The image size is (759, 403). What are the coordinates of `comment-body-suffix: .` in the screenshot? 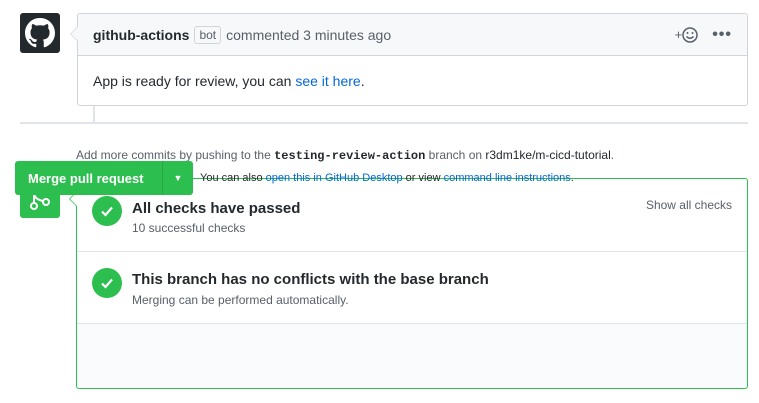 It's located at (362, 81).